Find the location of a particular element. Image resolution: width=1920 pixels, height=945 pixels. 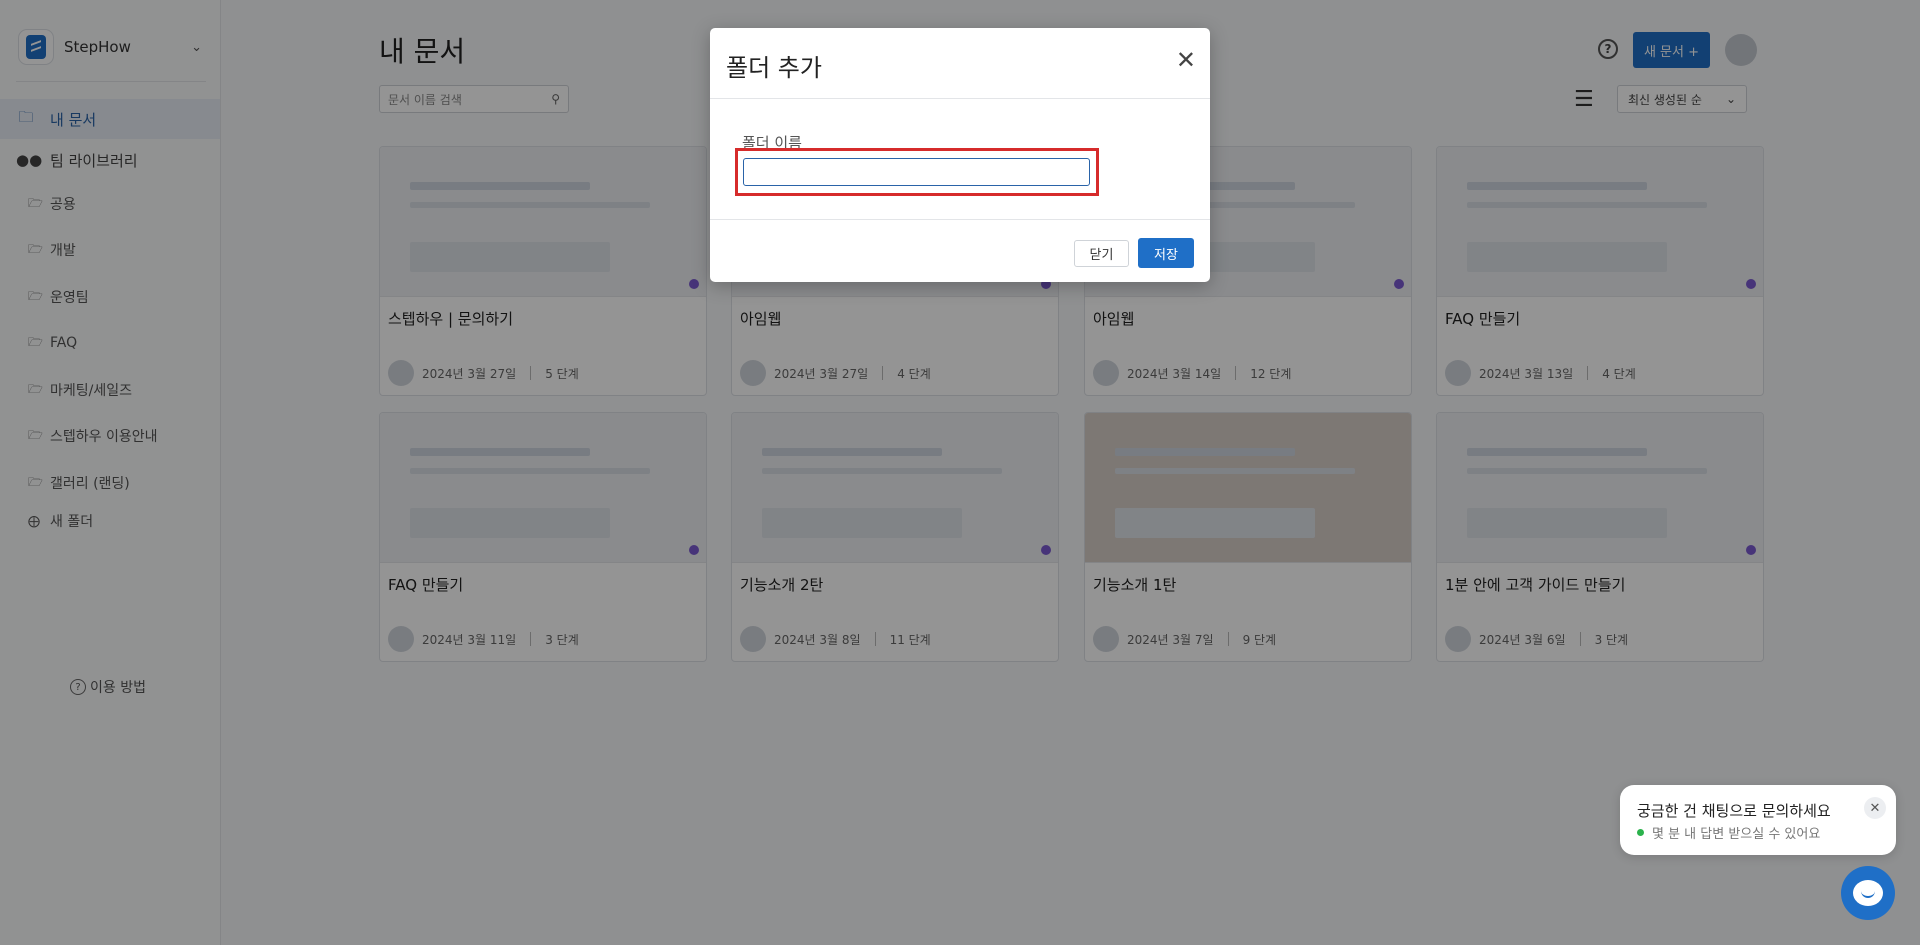

chat-subtitle: 몇 분 내 답변 받으실 수 있어요 is located at coordinates (1728, 832).